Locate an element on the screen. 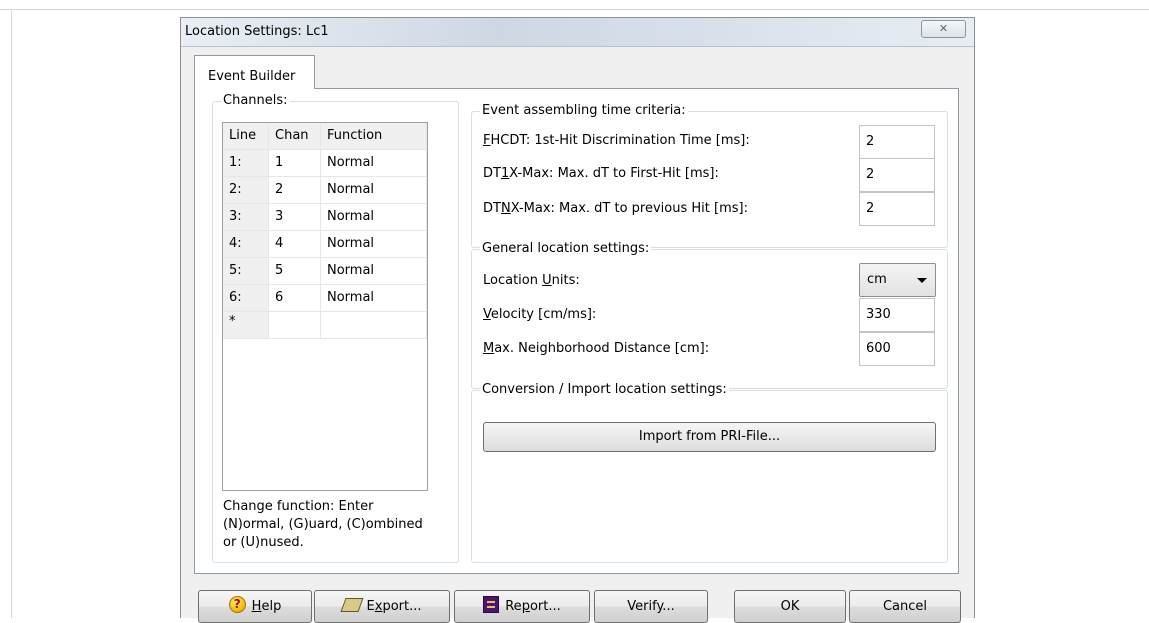 The height and width of the screenshot is (623, 1149). location-units-value: cm is located at coordinates (877, 279).